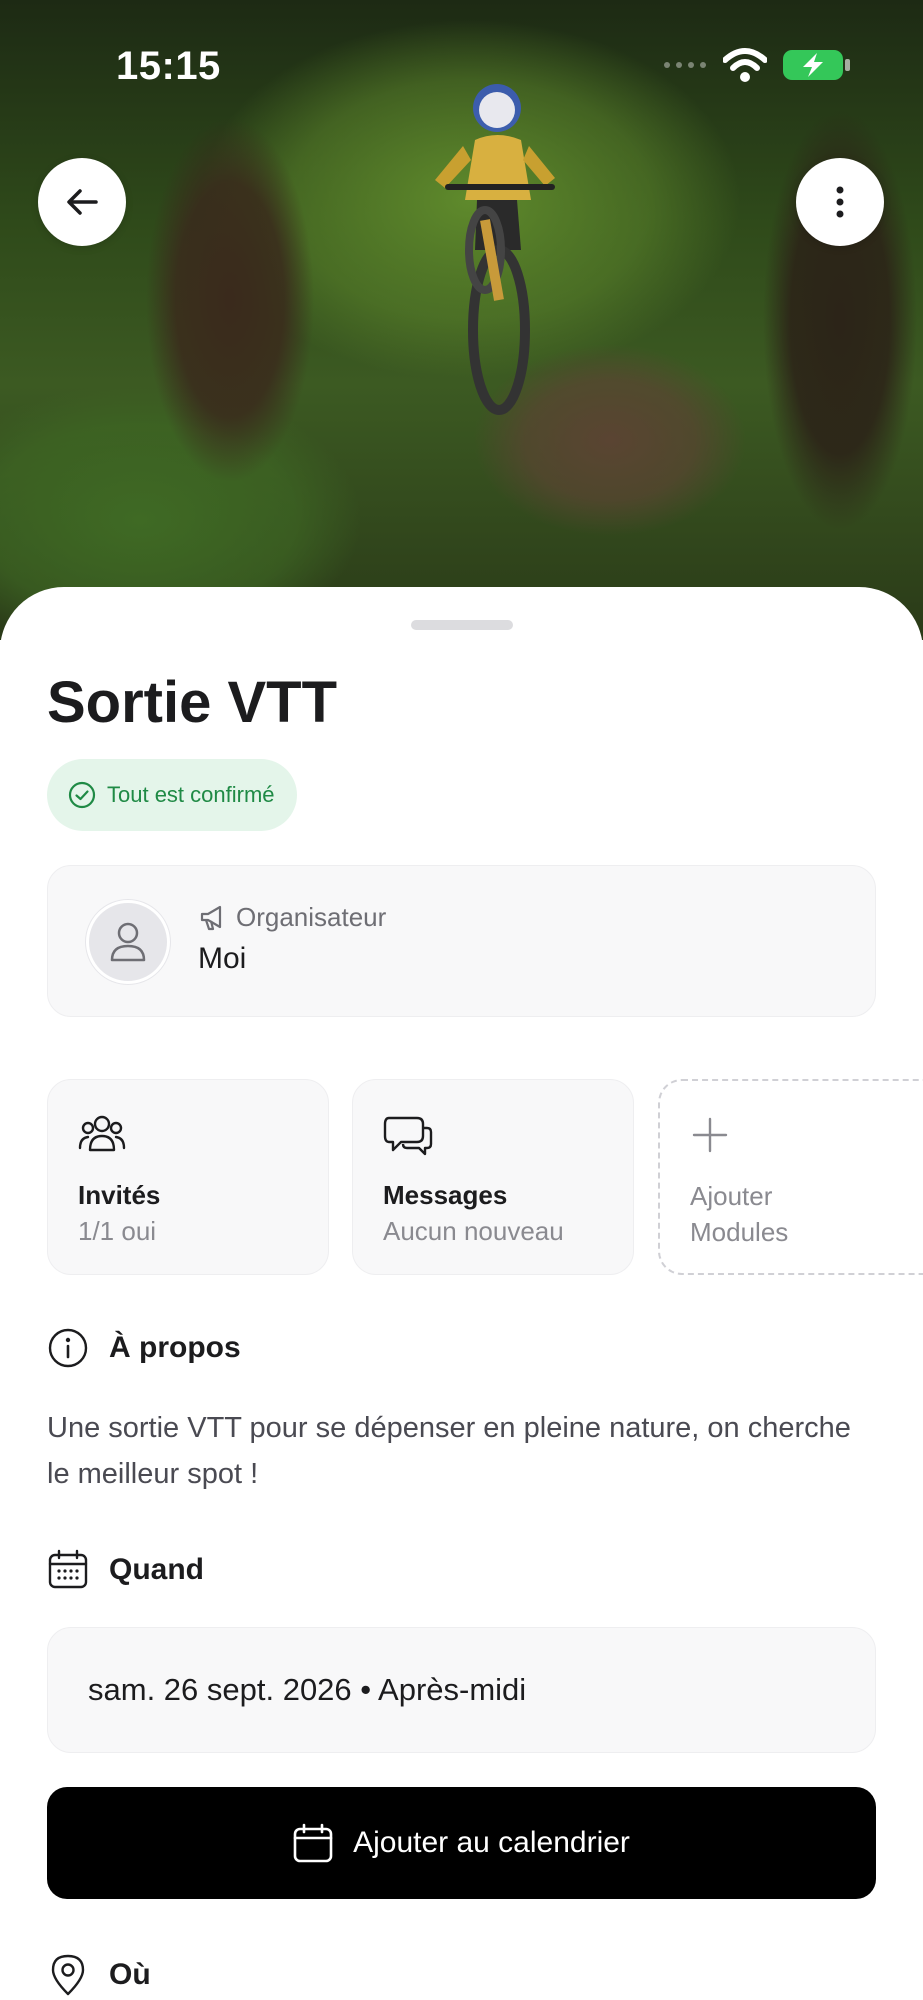  I want to click on guests-tile: Invités 1/1 oui, so click(188, 1177).